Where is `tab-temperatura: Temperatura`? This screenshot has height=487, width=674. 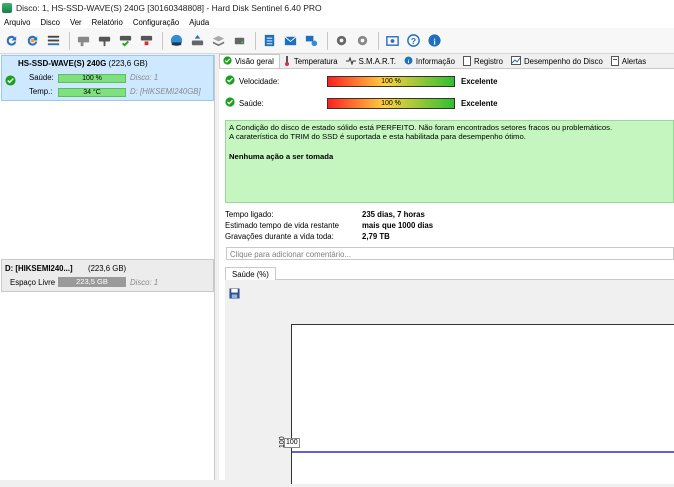
tab-temperatura: Temperatura is located at coordinates (311, 61).